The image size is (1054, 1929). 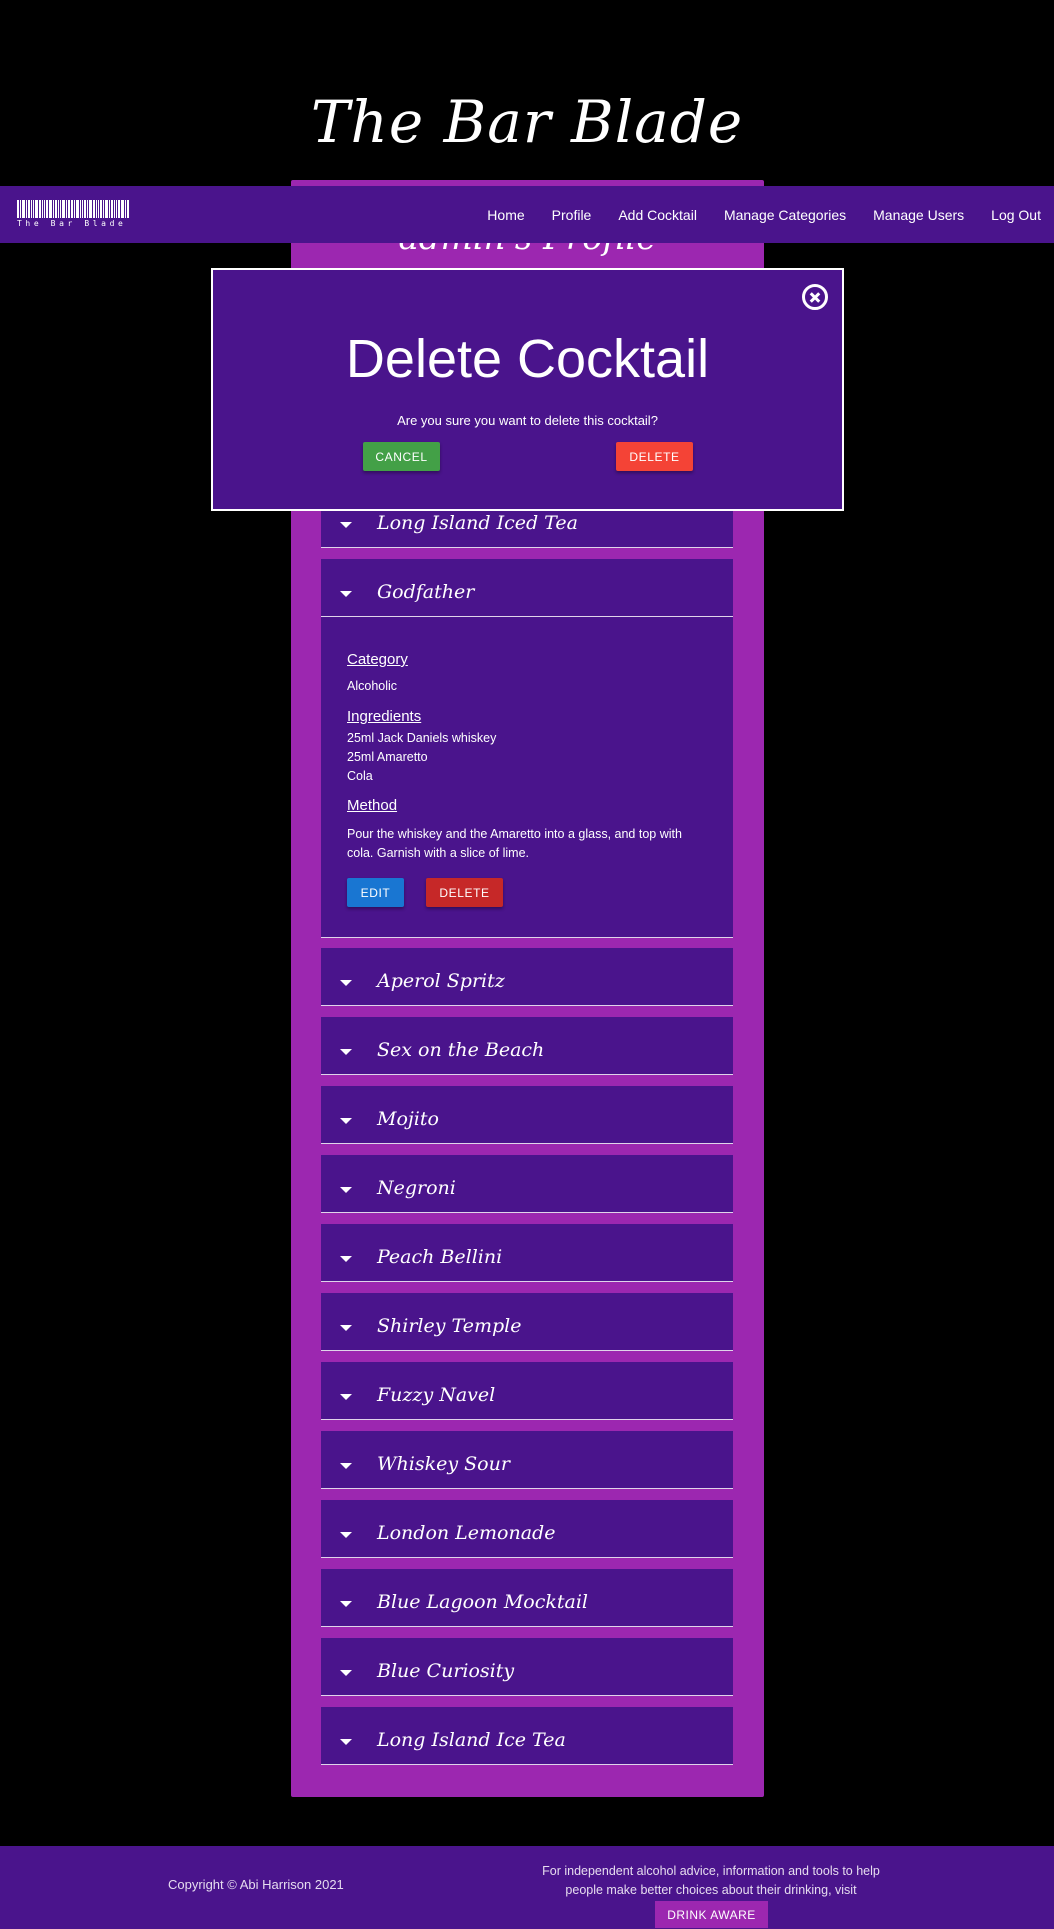 What do you see at coordinates (375, 892) in the screenshot?
I see `edit-button: EDIT` at bounding box center [375, 892].